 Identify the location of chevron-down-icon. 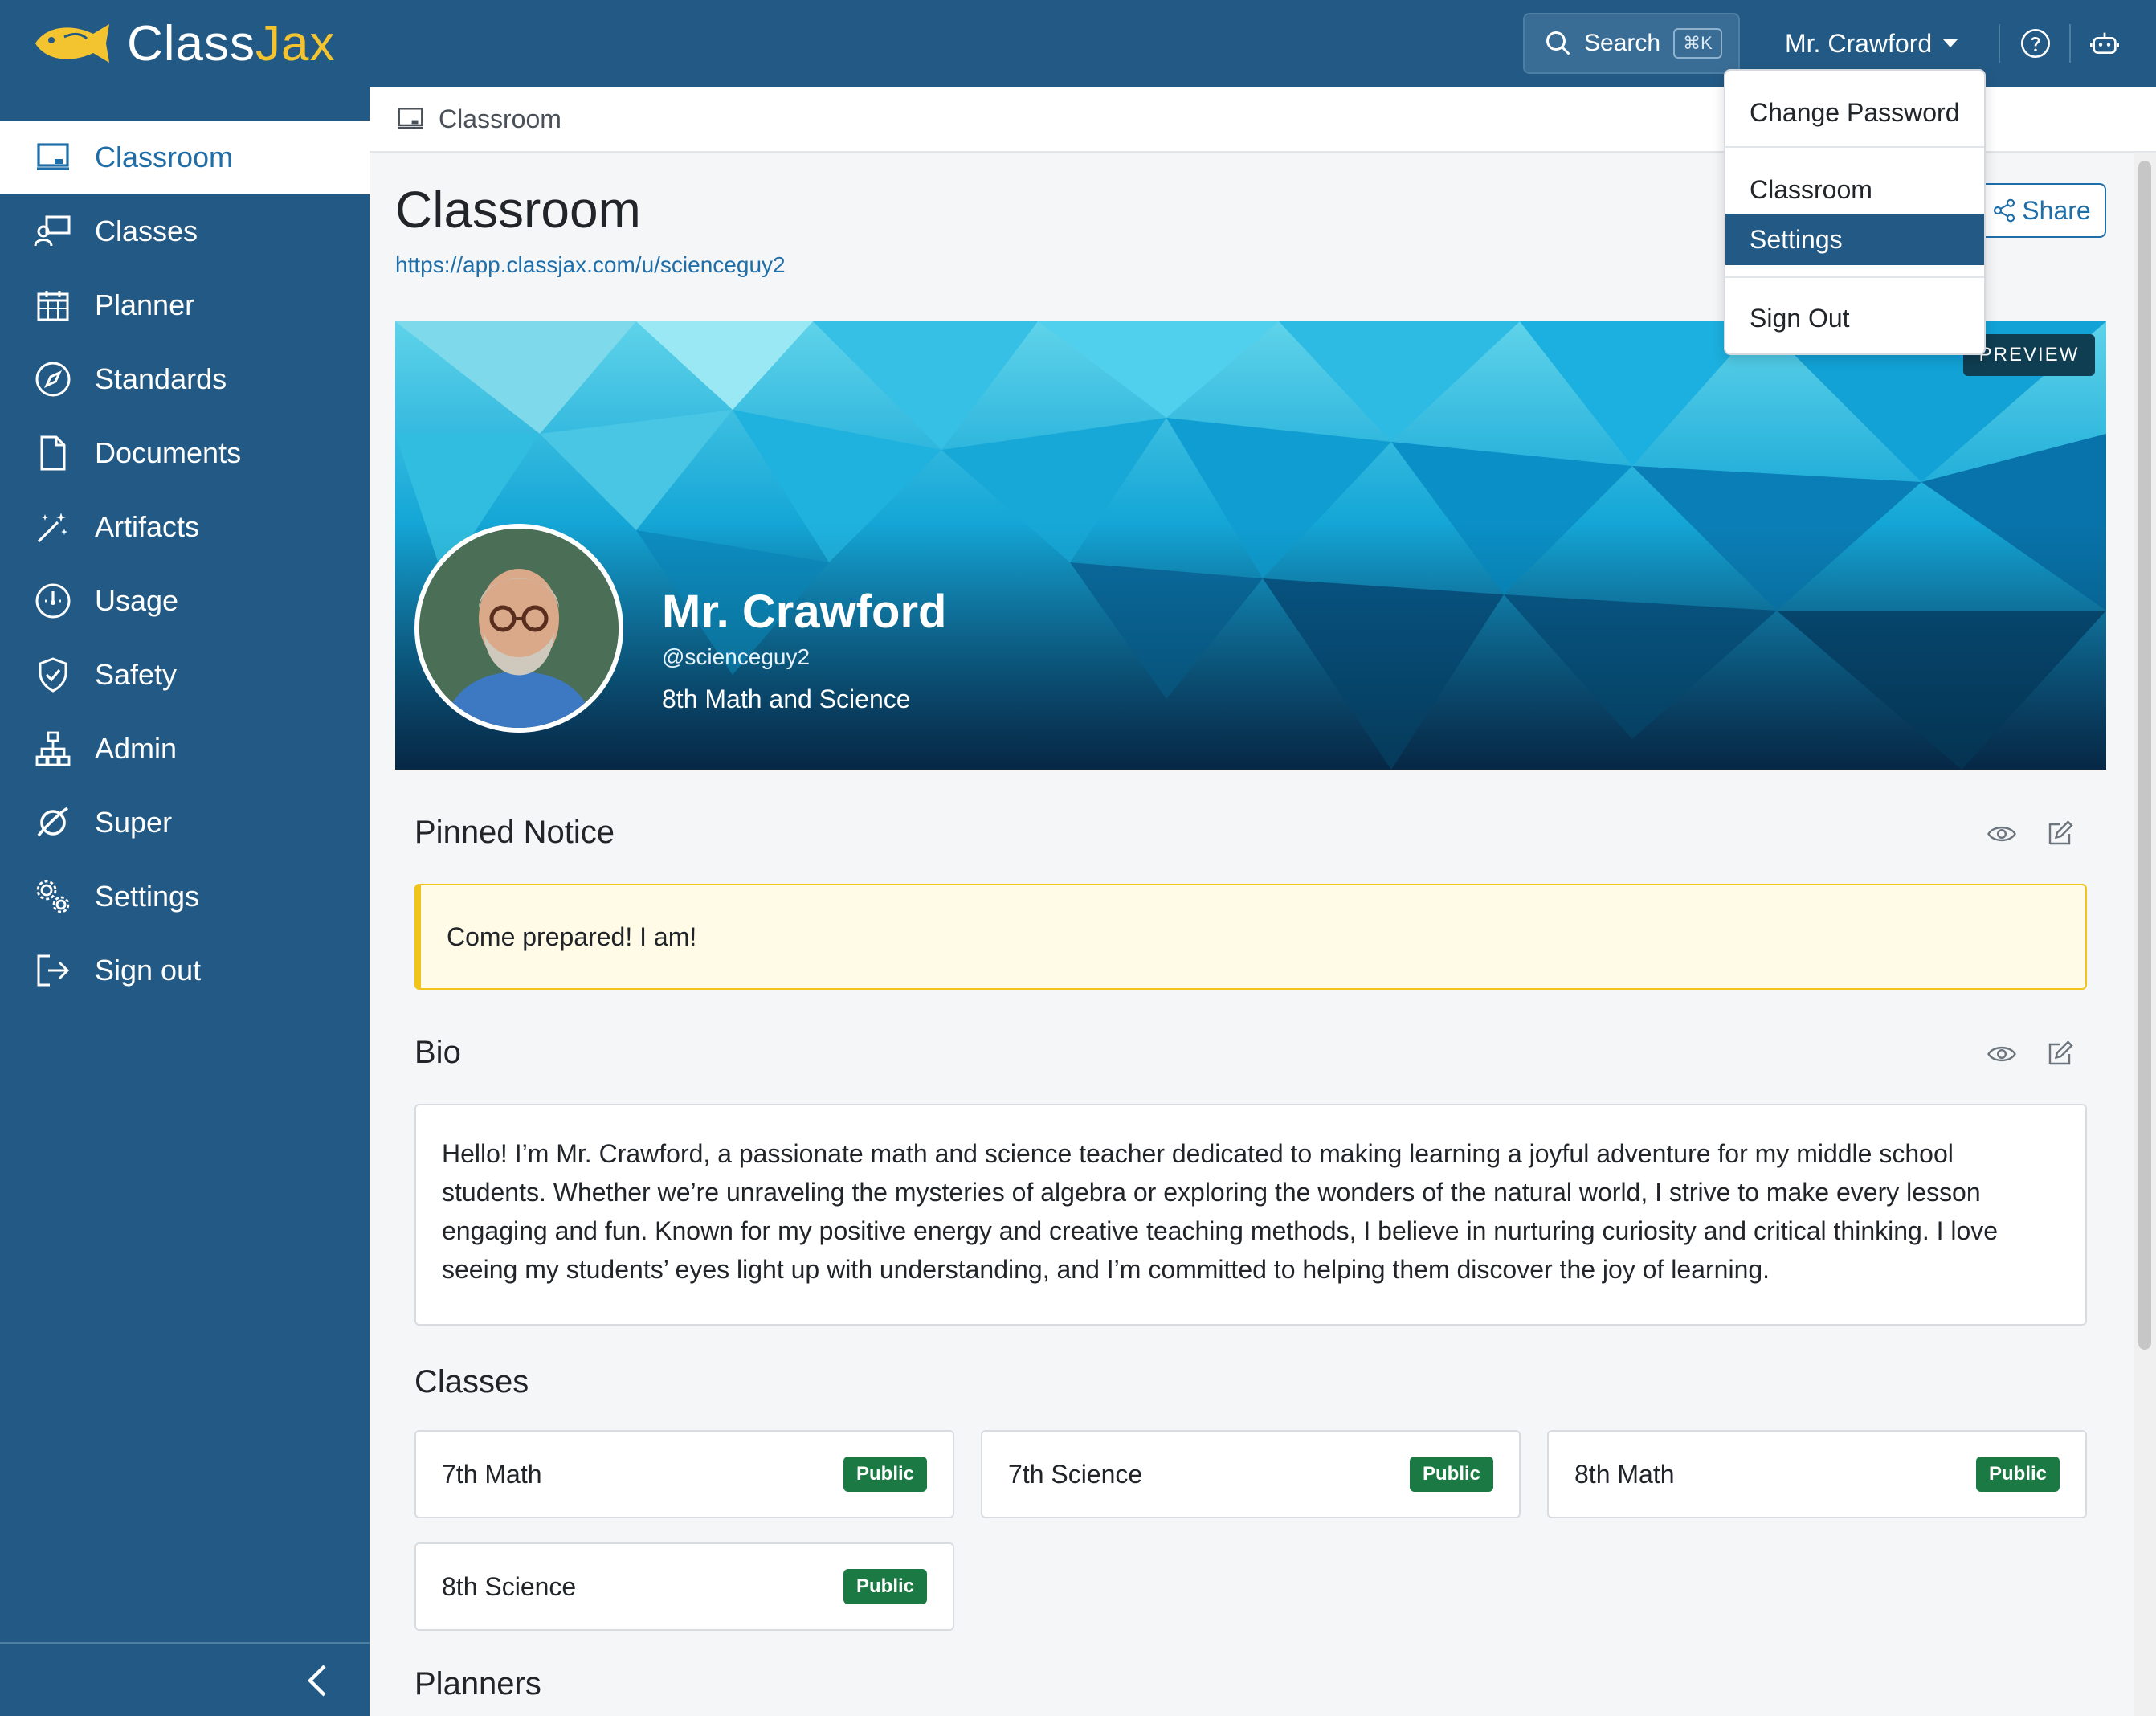
(1950, 43).